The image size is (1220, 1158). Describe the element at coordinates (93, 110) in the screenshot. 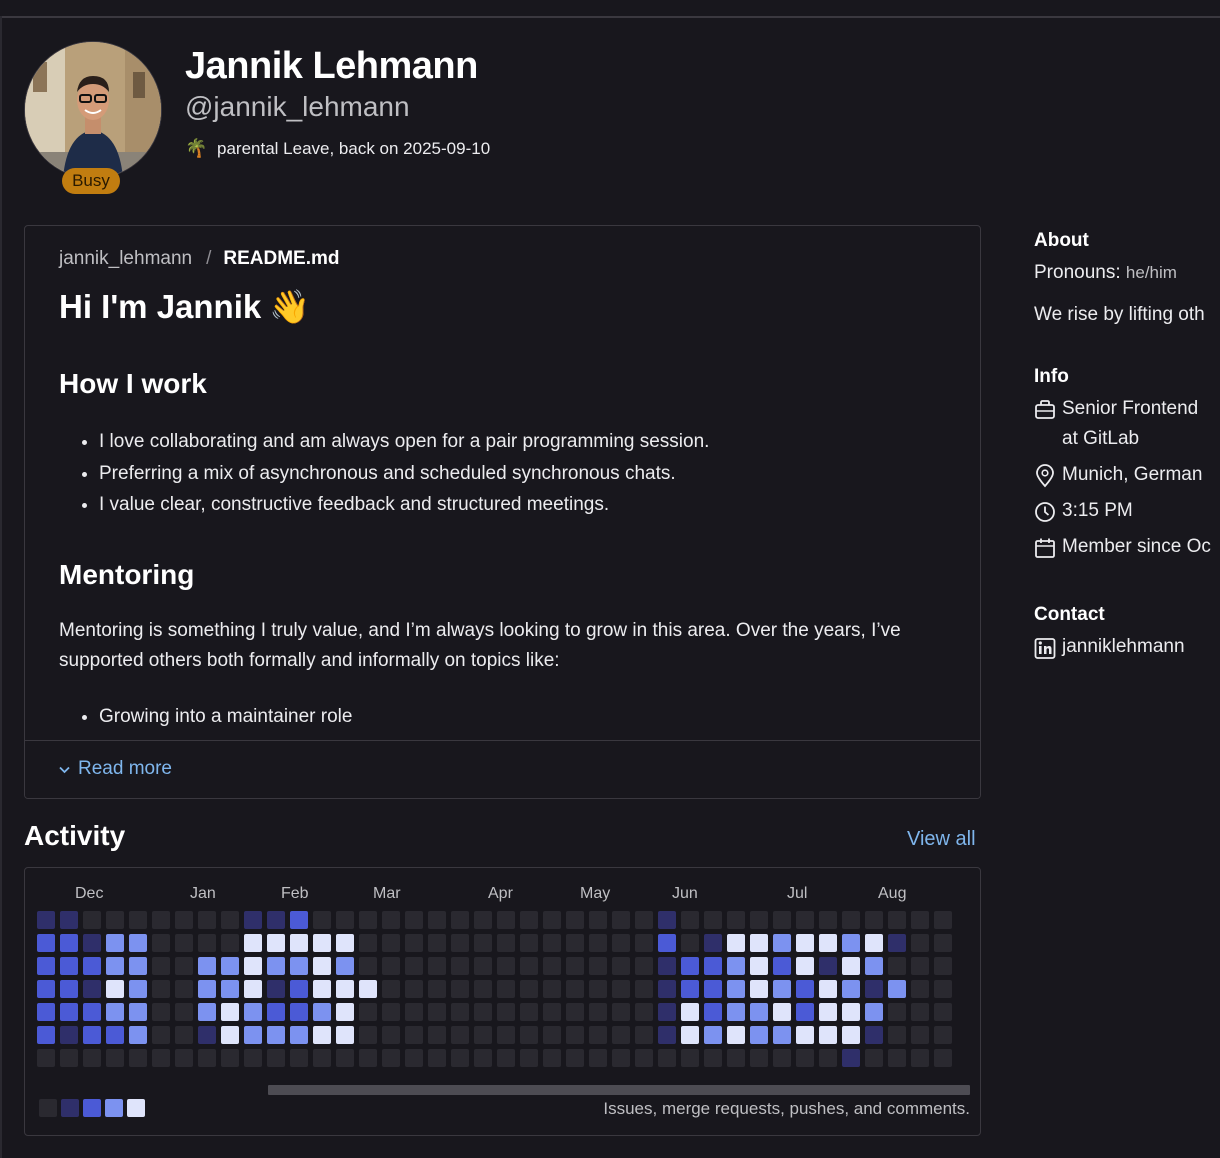

I see `avatar` at that location.